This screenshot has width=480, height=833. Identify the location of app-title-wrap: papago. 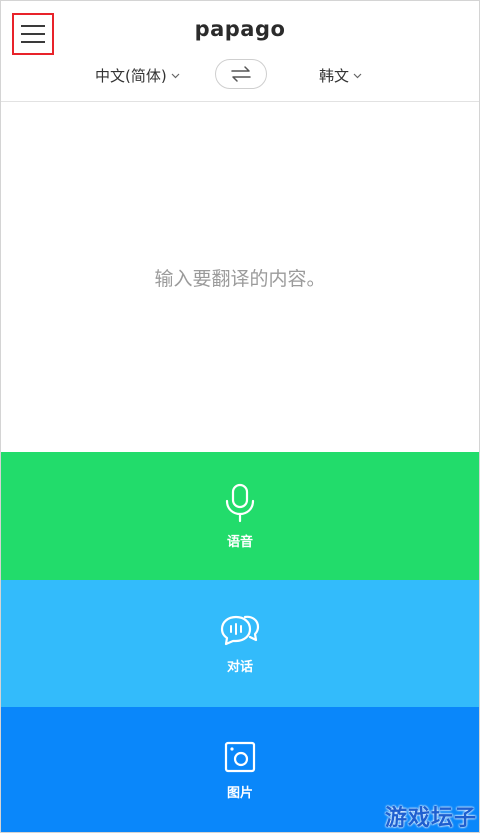
(240, 29).